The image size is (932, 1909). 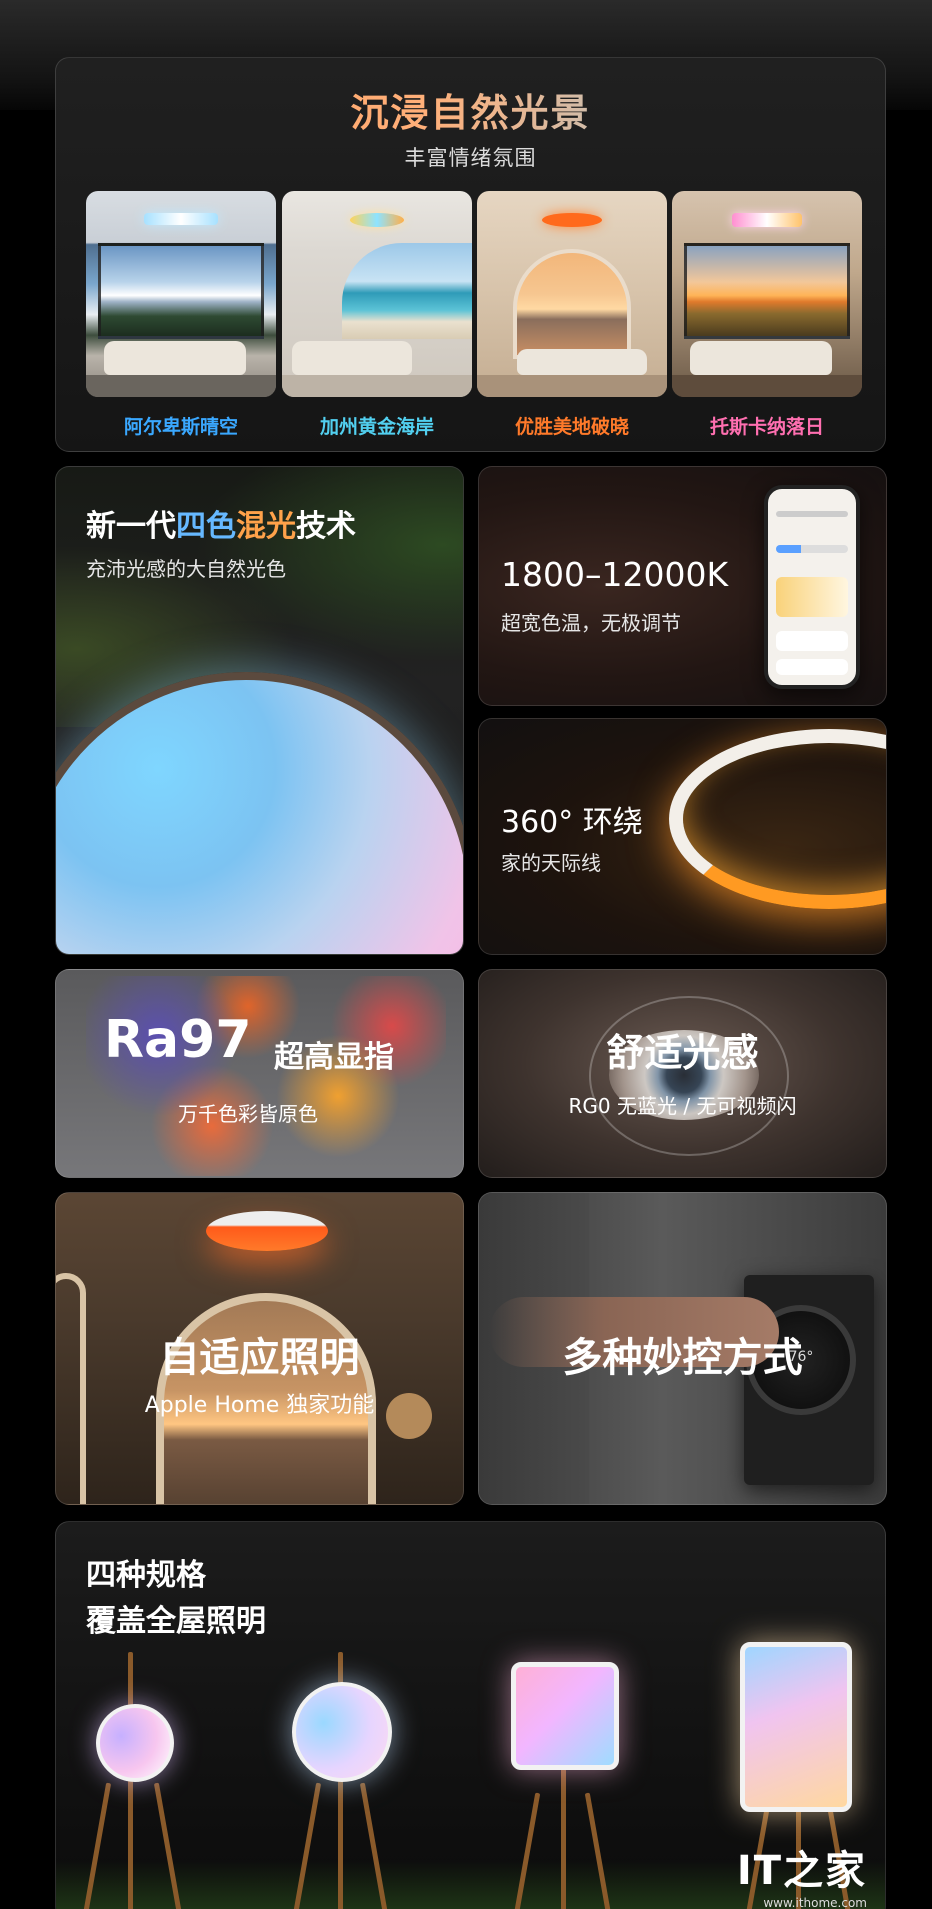 What do you see at coordinates (326, 526) in the screenshot?
I see `tech-title-suffix: 技术` at bounding box center [326, 526].